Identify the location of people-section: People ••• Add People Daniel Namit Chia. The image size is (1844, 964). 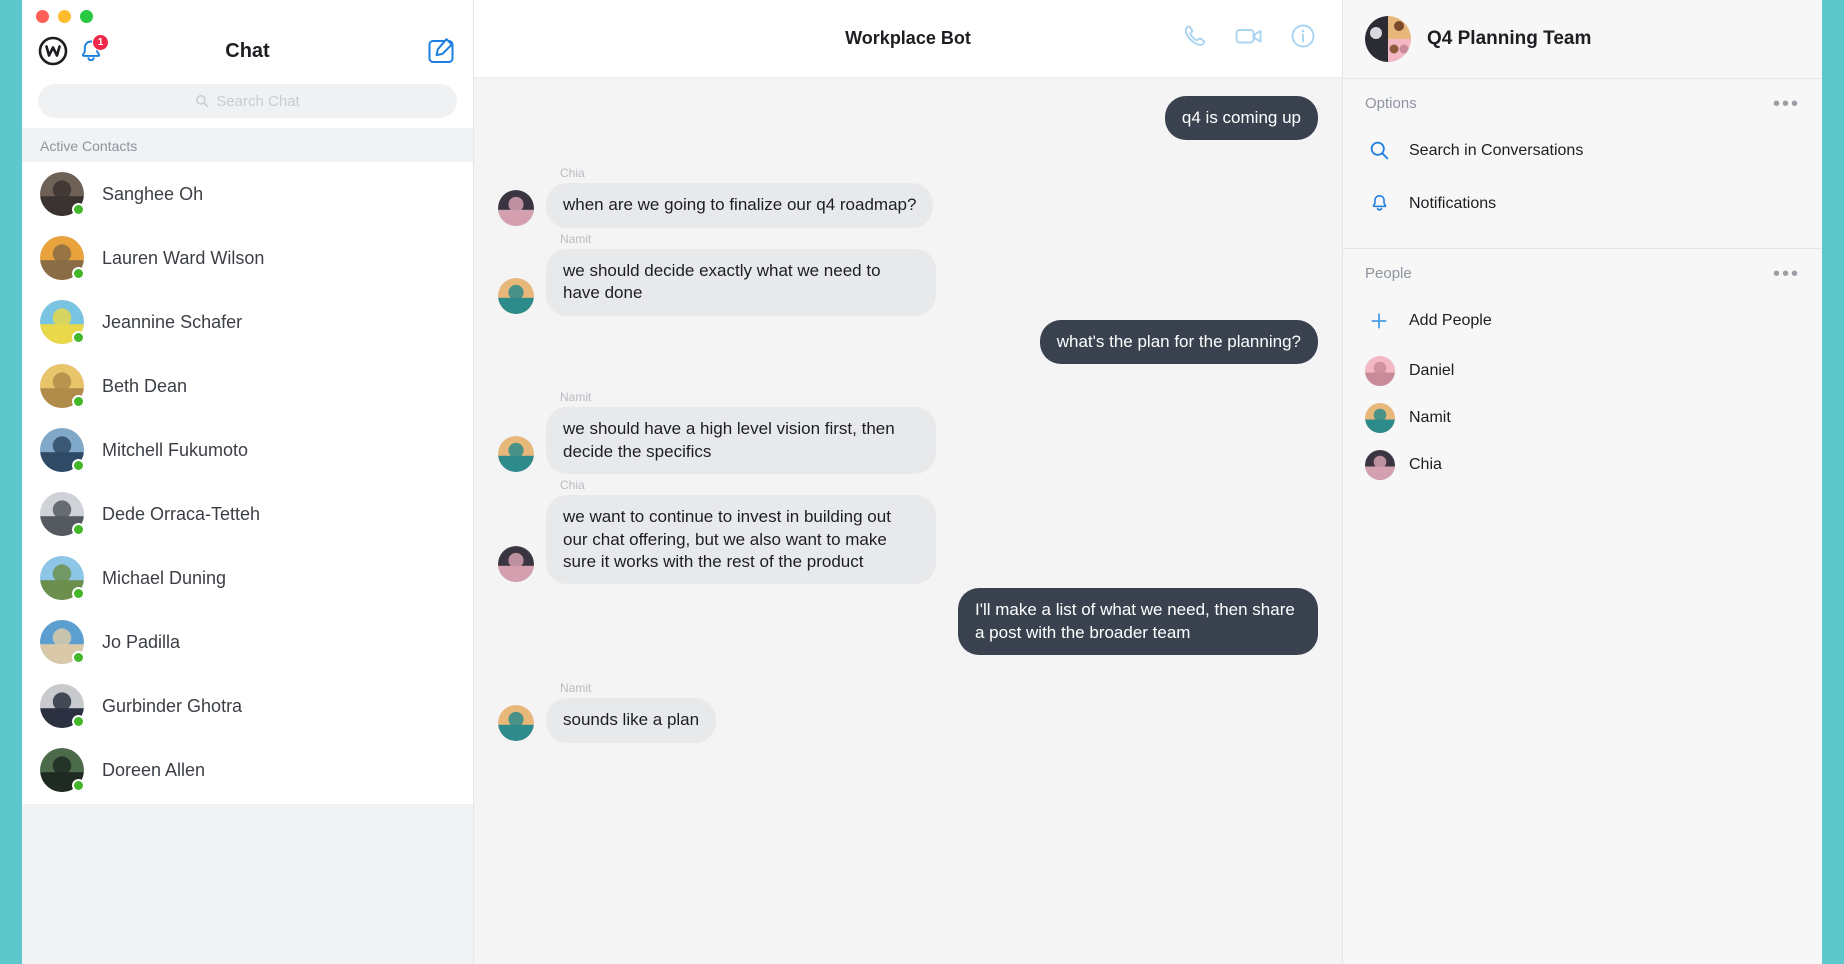
(1582, 377).